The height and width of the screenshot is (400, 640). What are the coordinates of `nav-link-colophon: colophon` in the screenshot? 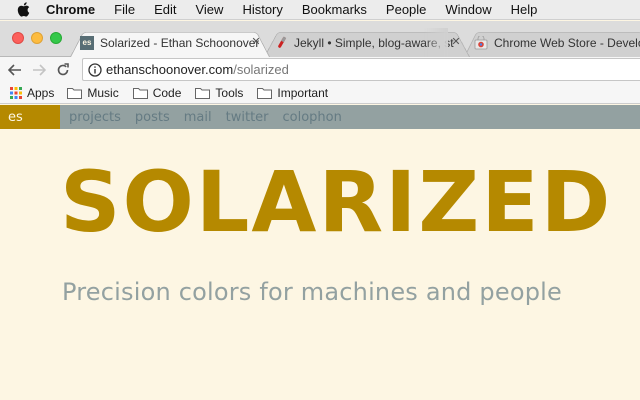 It's located at (312, 117).